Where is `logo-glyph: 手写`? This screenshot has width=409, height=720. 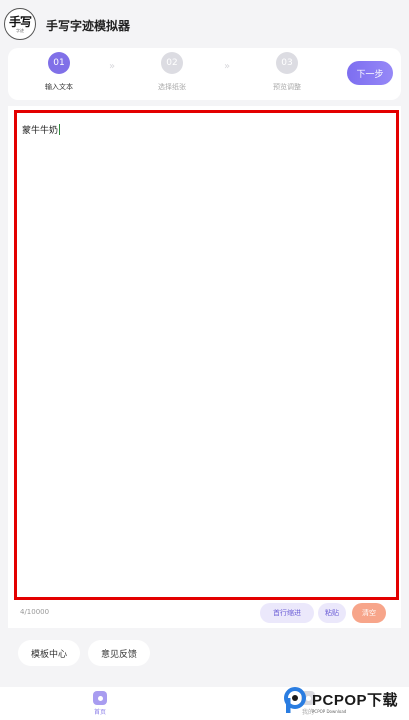 logo-glyph: 手写 is located at coordinates (20, 21).